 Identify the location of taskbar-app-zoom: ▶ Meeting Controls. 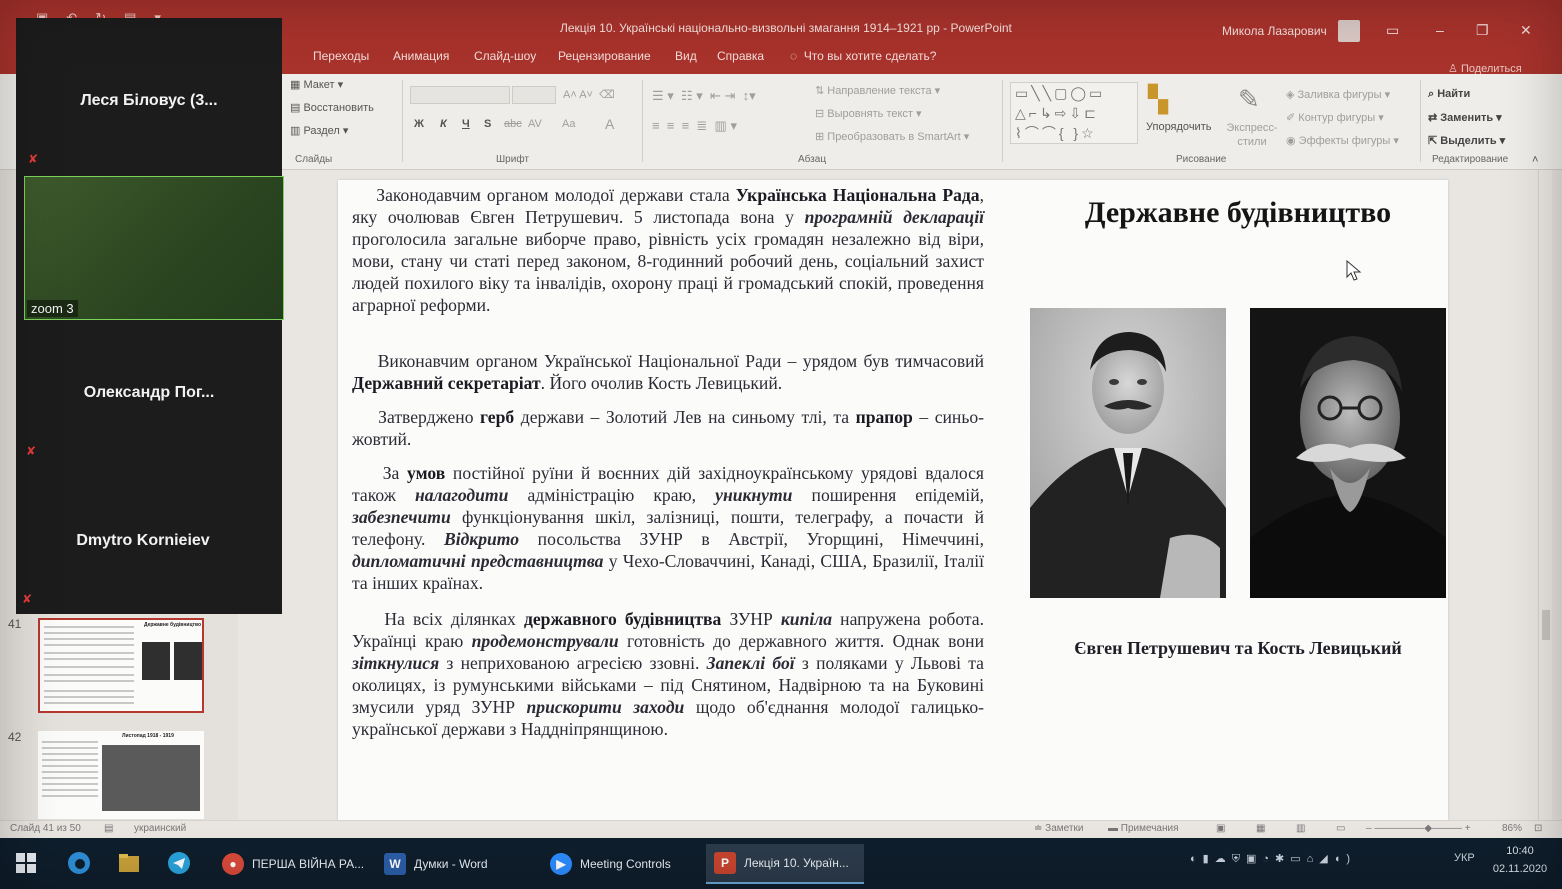
(621, 864).